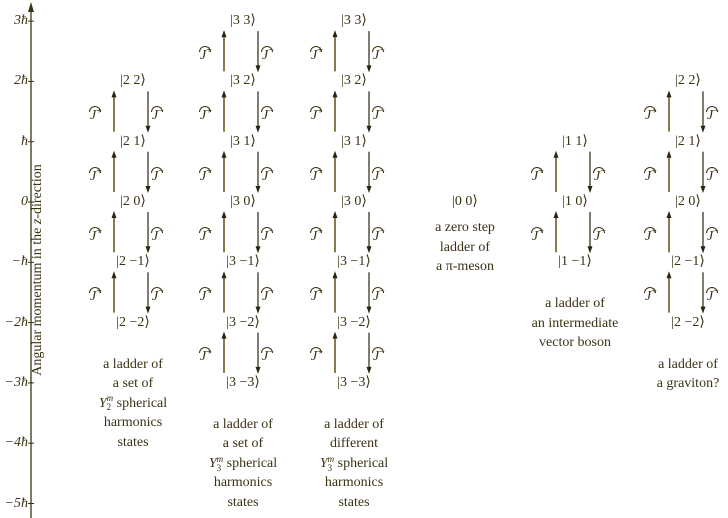 The image size is (728, 518). I want to click on caption-line: a ladder of, so click(133, 364).